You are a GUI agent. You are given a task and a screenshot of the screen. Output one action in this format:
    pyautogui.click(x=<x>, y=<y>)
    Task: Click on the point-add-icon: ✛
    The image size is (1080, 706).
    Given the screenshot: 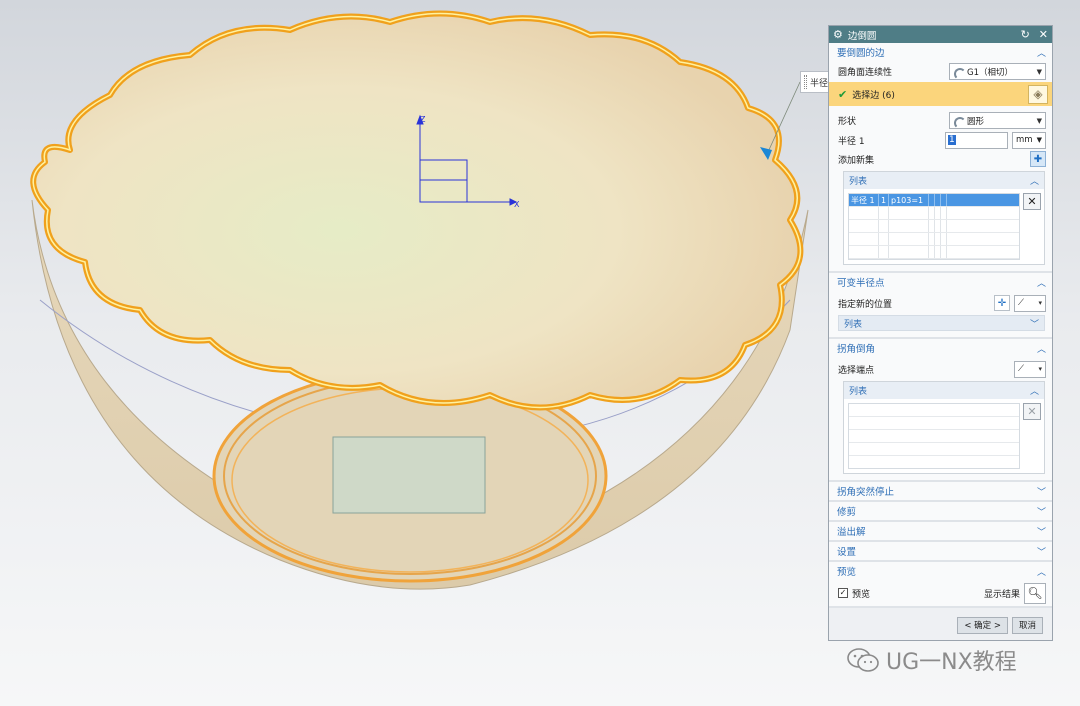 What is the action you would take?
    pyautogui.click(x=1002, y=303)
    